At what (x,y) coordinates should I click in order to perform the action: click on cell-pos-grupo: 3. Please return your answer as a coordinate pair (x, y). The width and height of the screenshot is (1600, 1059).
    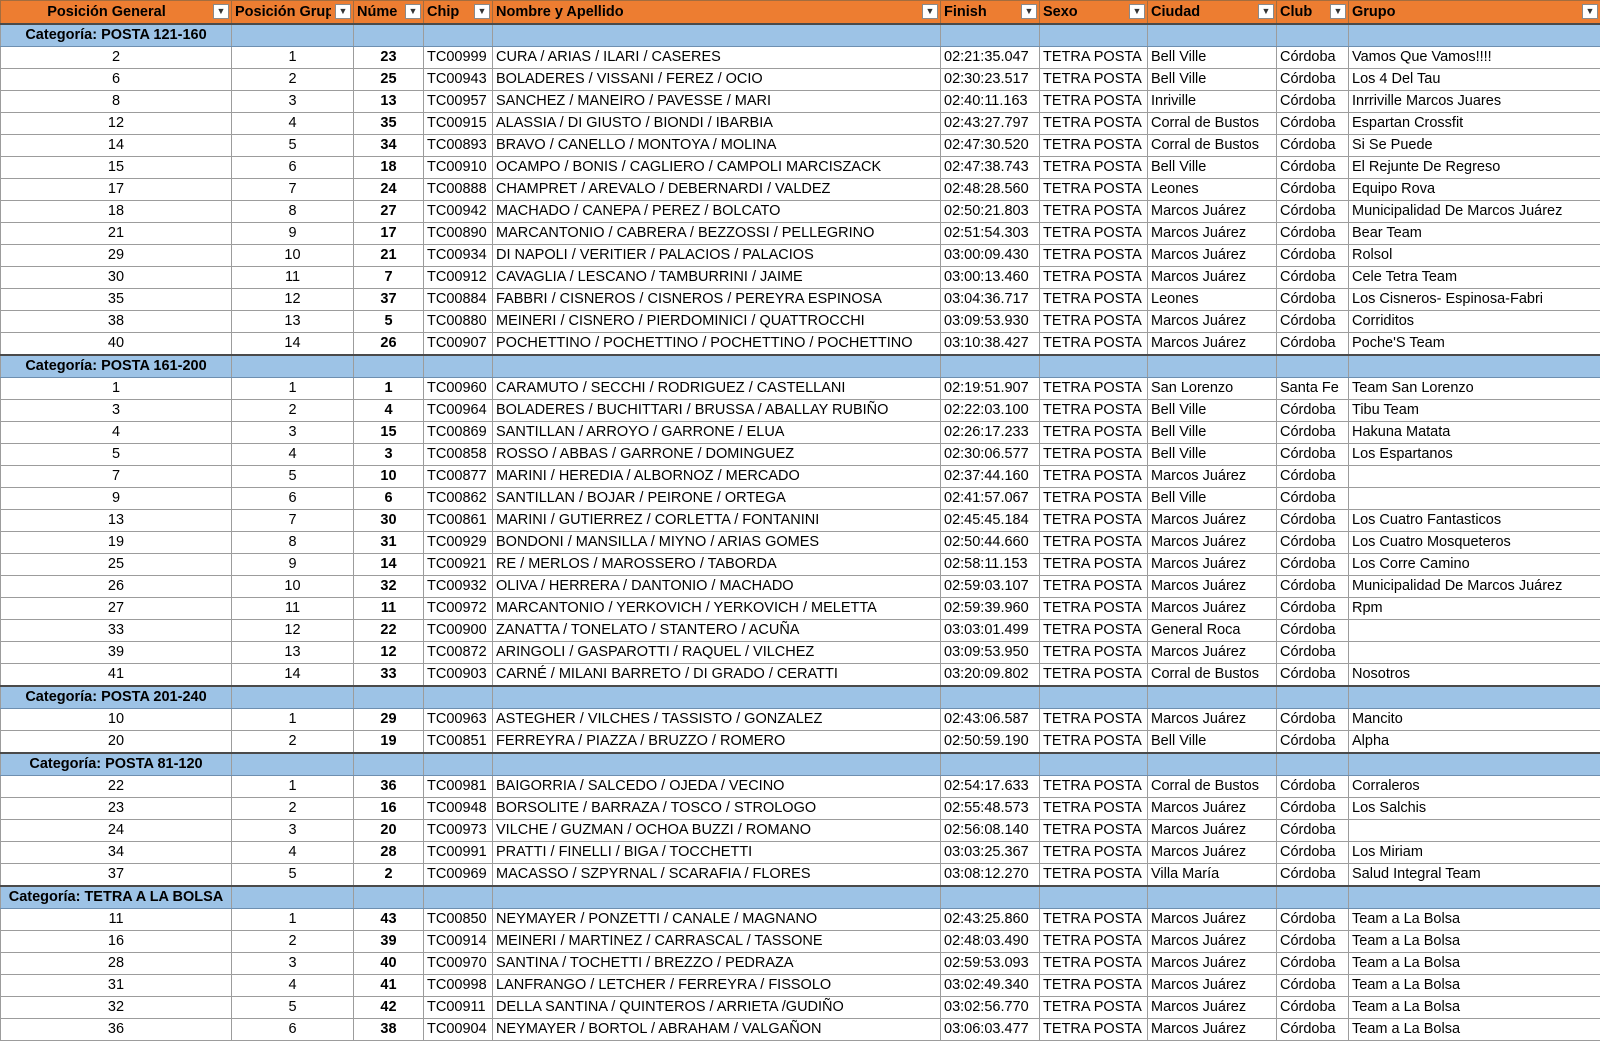
    Looking at the image, I should click on (292, 432).